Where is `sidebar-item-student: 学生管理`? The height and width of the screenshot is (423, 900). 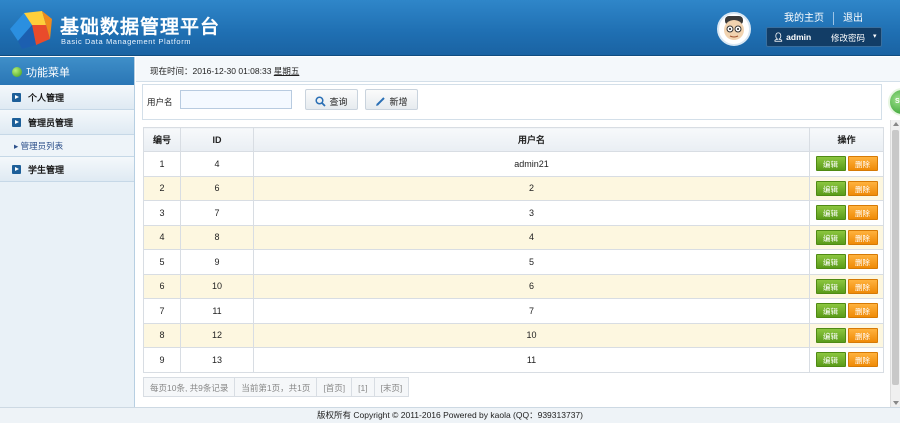 sidebar-item-student: 学生管理 is located at coordinates (67, 169).